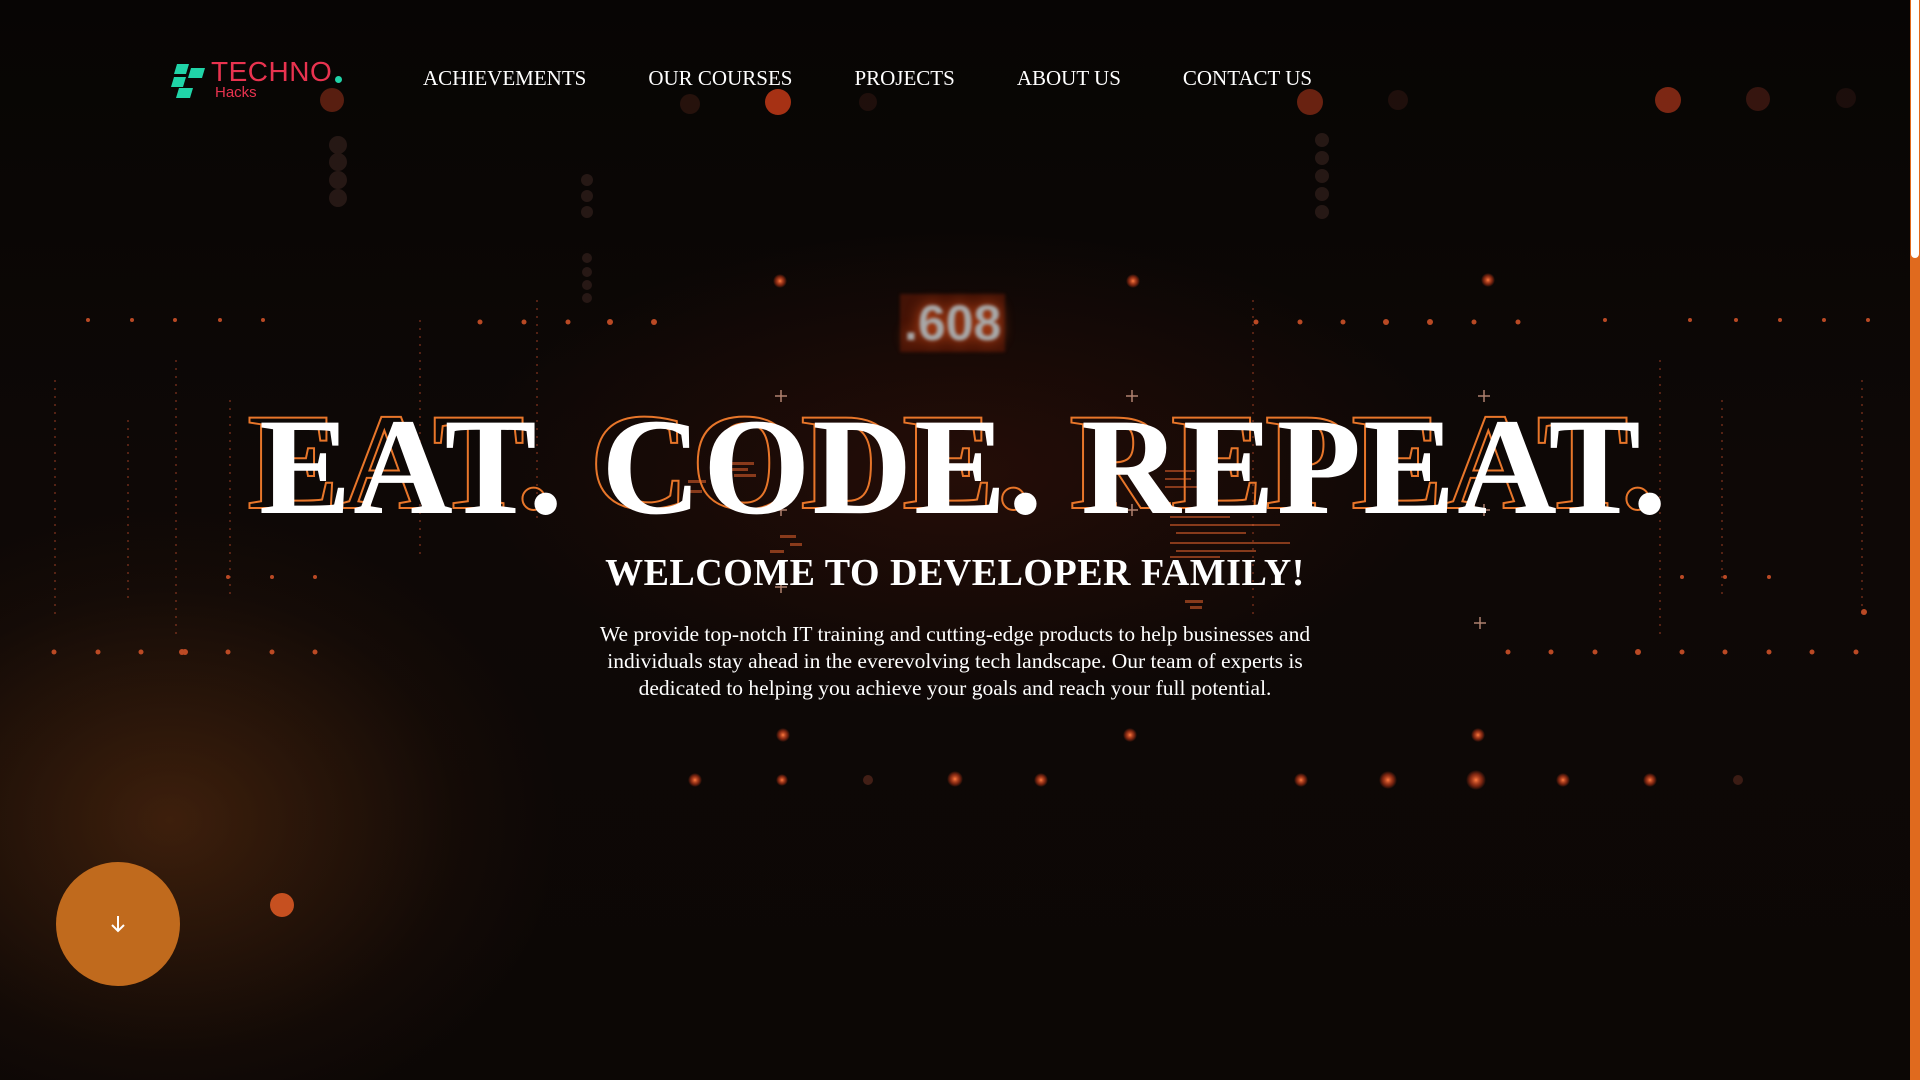  Describe the element at coordinates (964, 466) in the screenshot. I see `hero-headline-text: EAT. CODE. REPEAT.` at that location.